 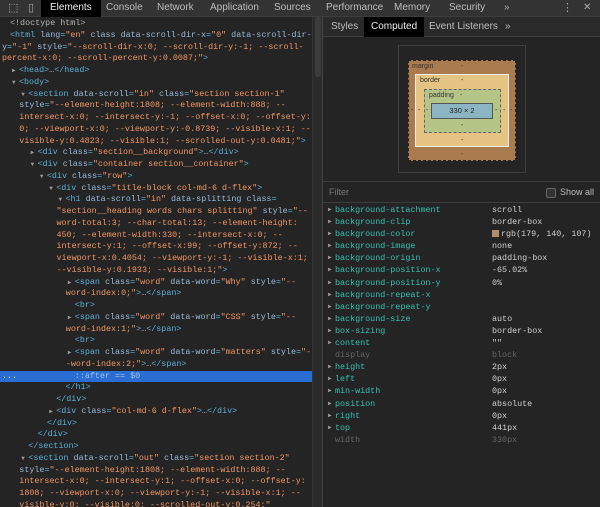 What do you see at coordinates (156, 365) in the screenshot?
I see `dom-node-row: -word-index:2;">…</span>` at bounding box center [156, 365].